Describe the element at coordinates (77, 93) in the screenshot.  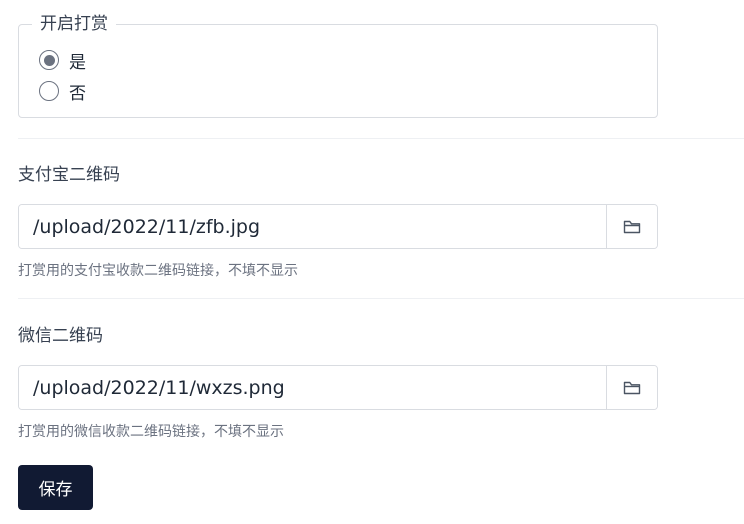
I see `radio-label-no: 否` at that location.